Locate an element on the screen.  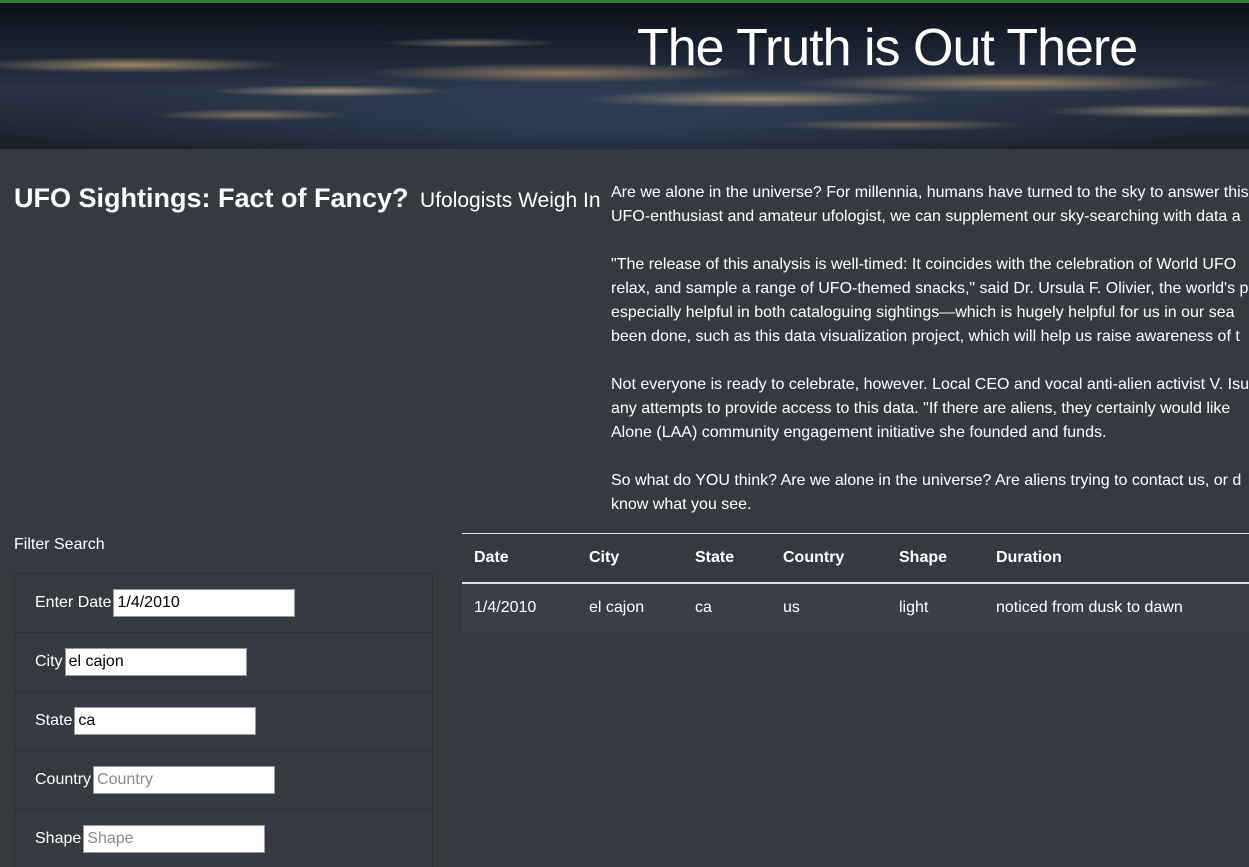
filter-item-city: City is located at coordinates (223, 662).